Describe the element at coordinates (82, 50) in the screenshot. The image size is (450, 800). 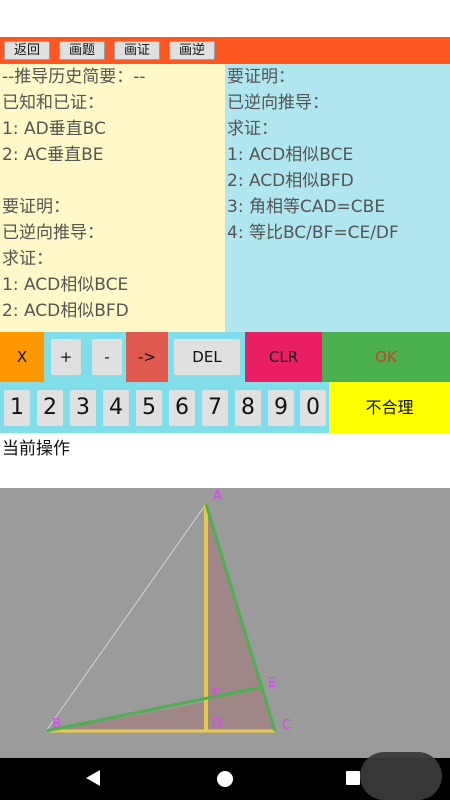
I see `draw-problem-button: 画题` at that location.